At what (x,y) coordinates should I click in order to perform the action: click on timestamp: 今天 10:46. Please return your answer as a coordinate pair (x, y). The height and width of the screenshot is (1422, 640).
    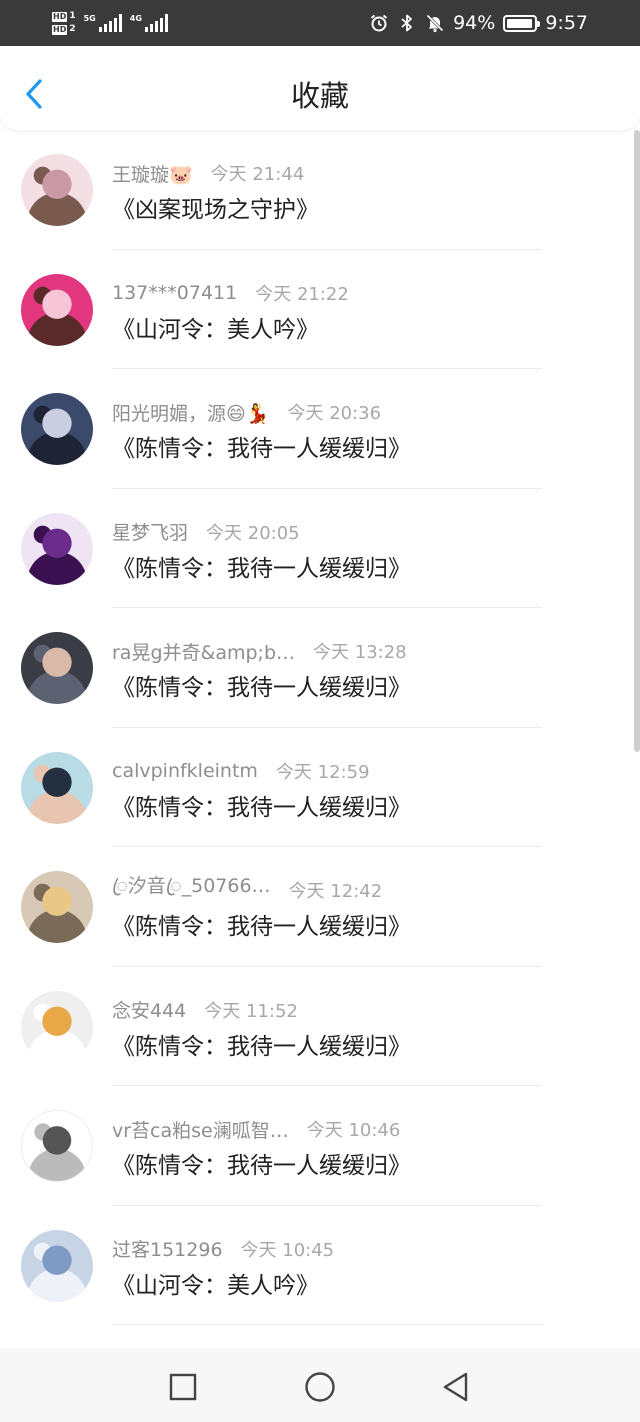
    Looking at the image, I should click on (353, 1130).